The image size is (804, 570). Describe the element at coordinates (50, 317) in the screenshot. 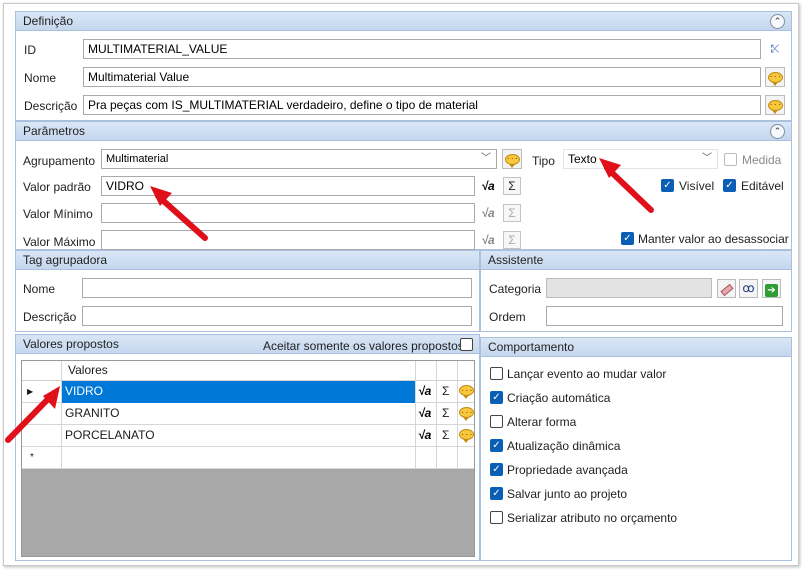

I see `tag-descricao-label: Descrição` at that location.